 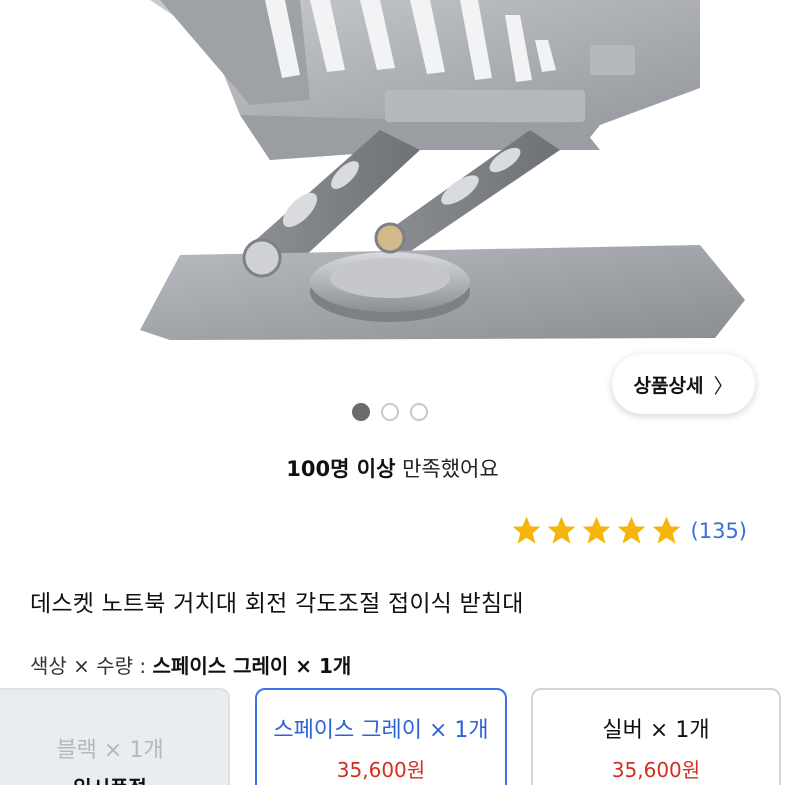 I want to click on option-name: 스페이스 그레이 × 1개, so click(x=381, y=730).